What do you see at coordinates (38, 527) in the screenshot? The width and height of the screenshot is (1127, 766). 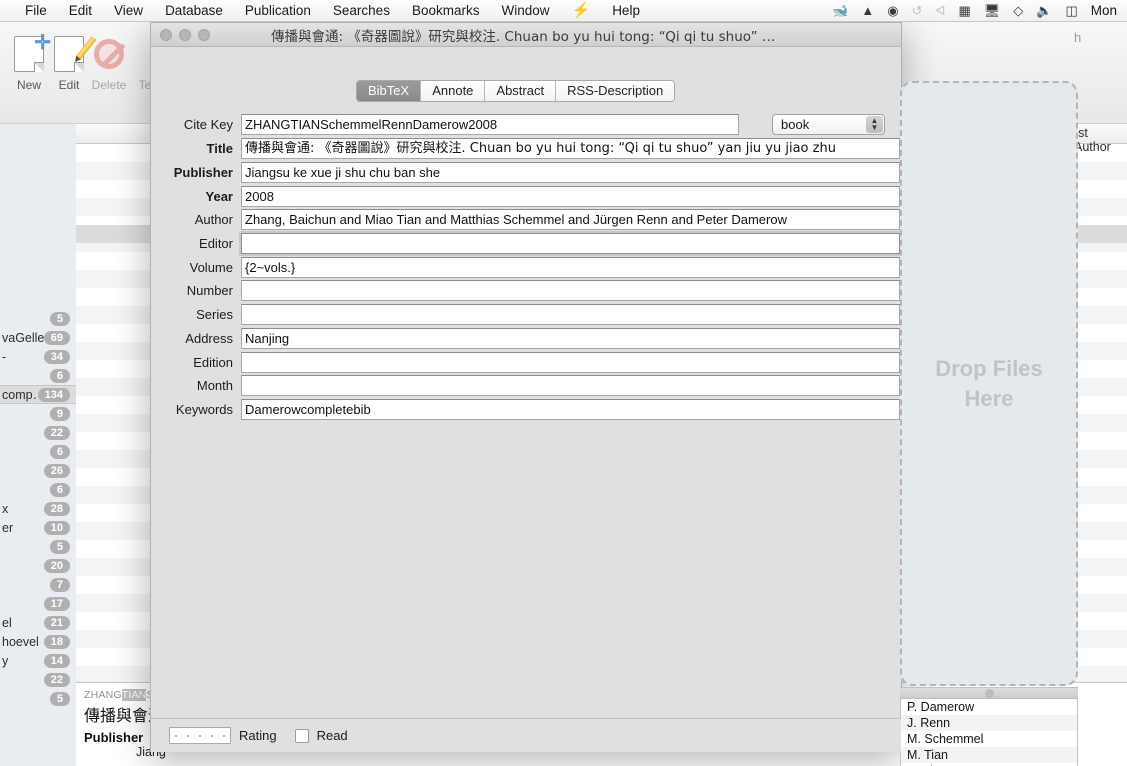 I see `group-row: er 10` at bounding box center [38, 527].